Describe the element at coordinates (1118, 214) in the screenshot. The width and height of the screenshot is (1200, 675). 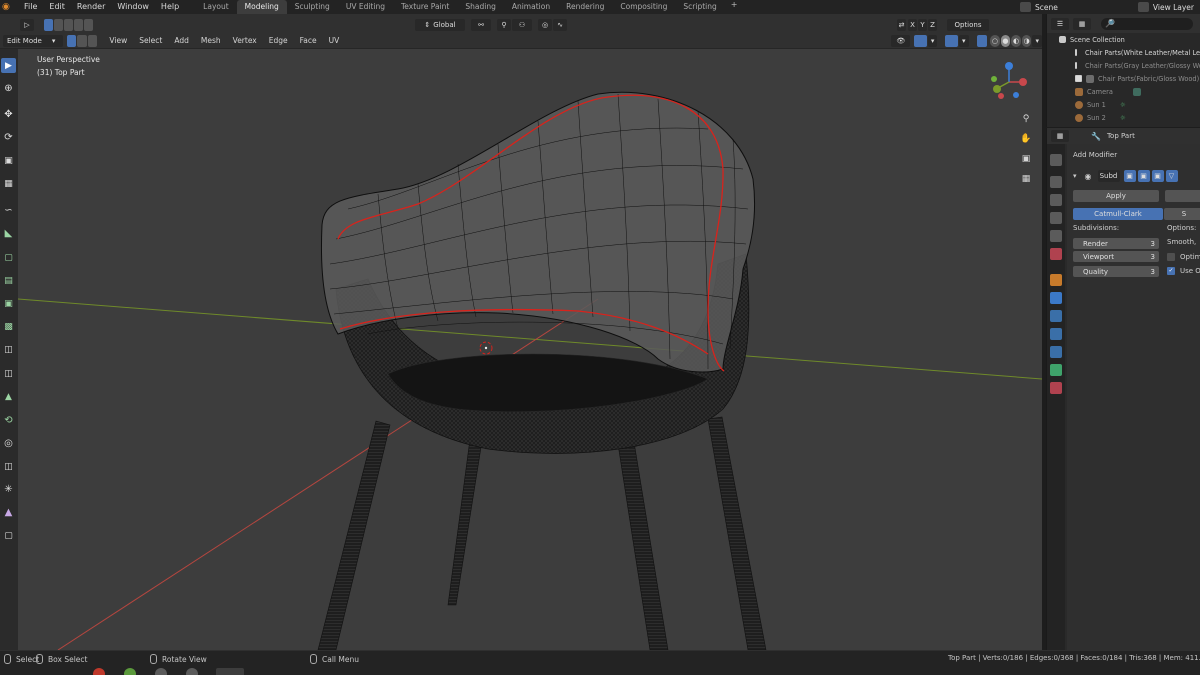
I see `catmull-clark-toggle: Catmull-Clark` at that location.